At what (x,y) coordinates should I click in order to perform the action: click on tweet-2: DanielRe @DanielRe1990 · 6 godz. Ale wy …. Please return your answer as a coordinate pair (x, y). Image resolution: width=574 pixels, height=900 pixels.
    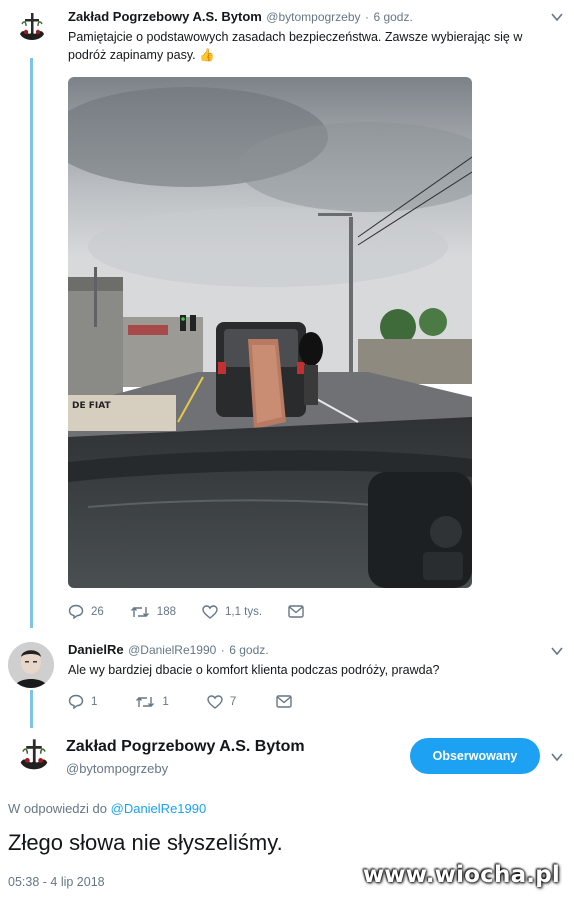
    Looking at the image, I should click on (287, 679).